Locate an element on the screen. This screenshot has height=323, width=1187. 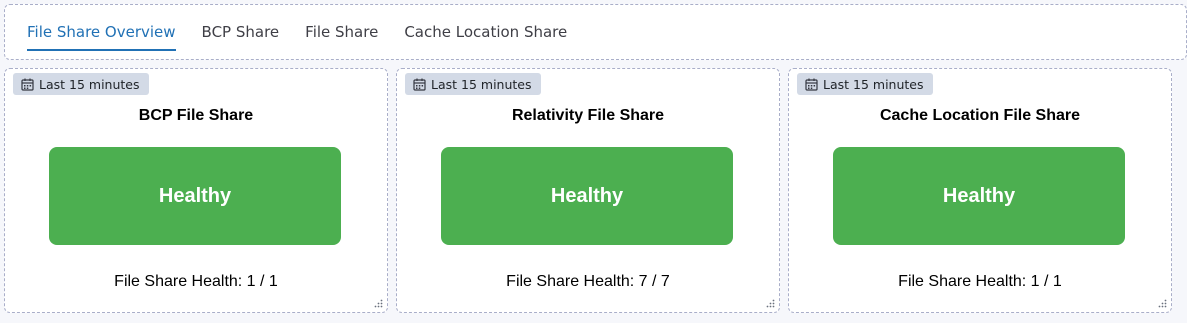
panel-title: BCP File Share is located at coordinates (196, 115).